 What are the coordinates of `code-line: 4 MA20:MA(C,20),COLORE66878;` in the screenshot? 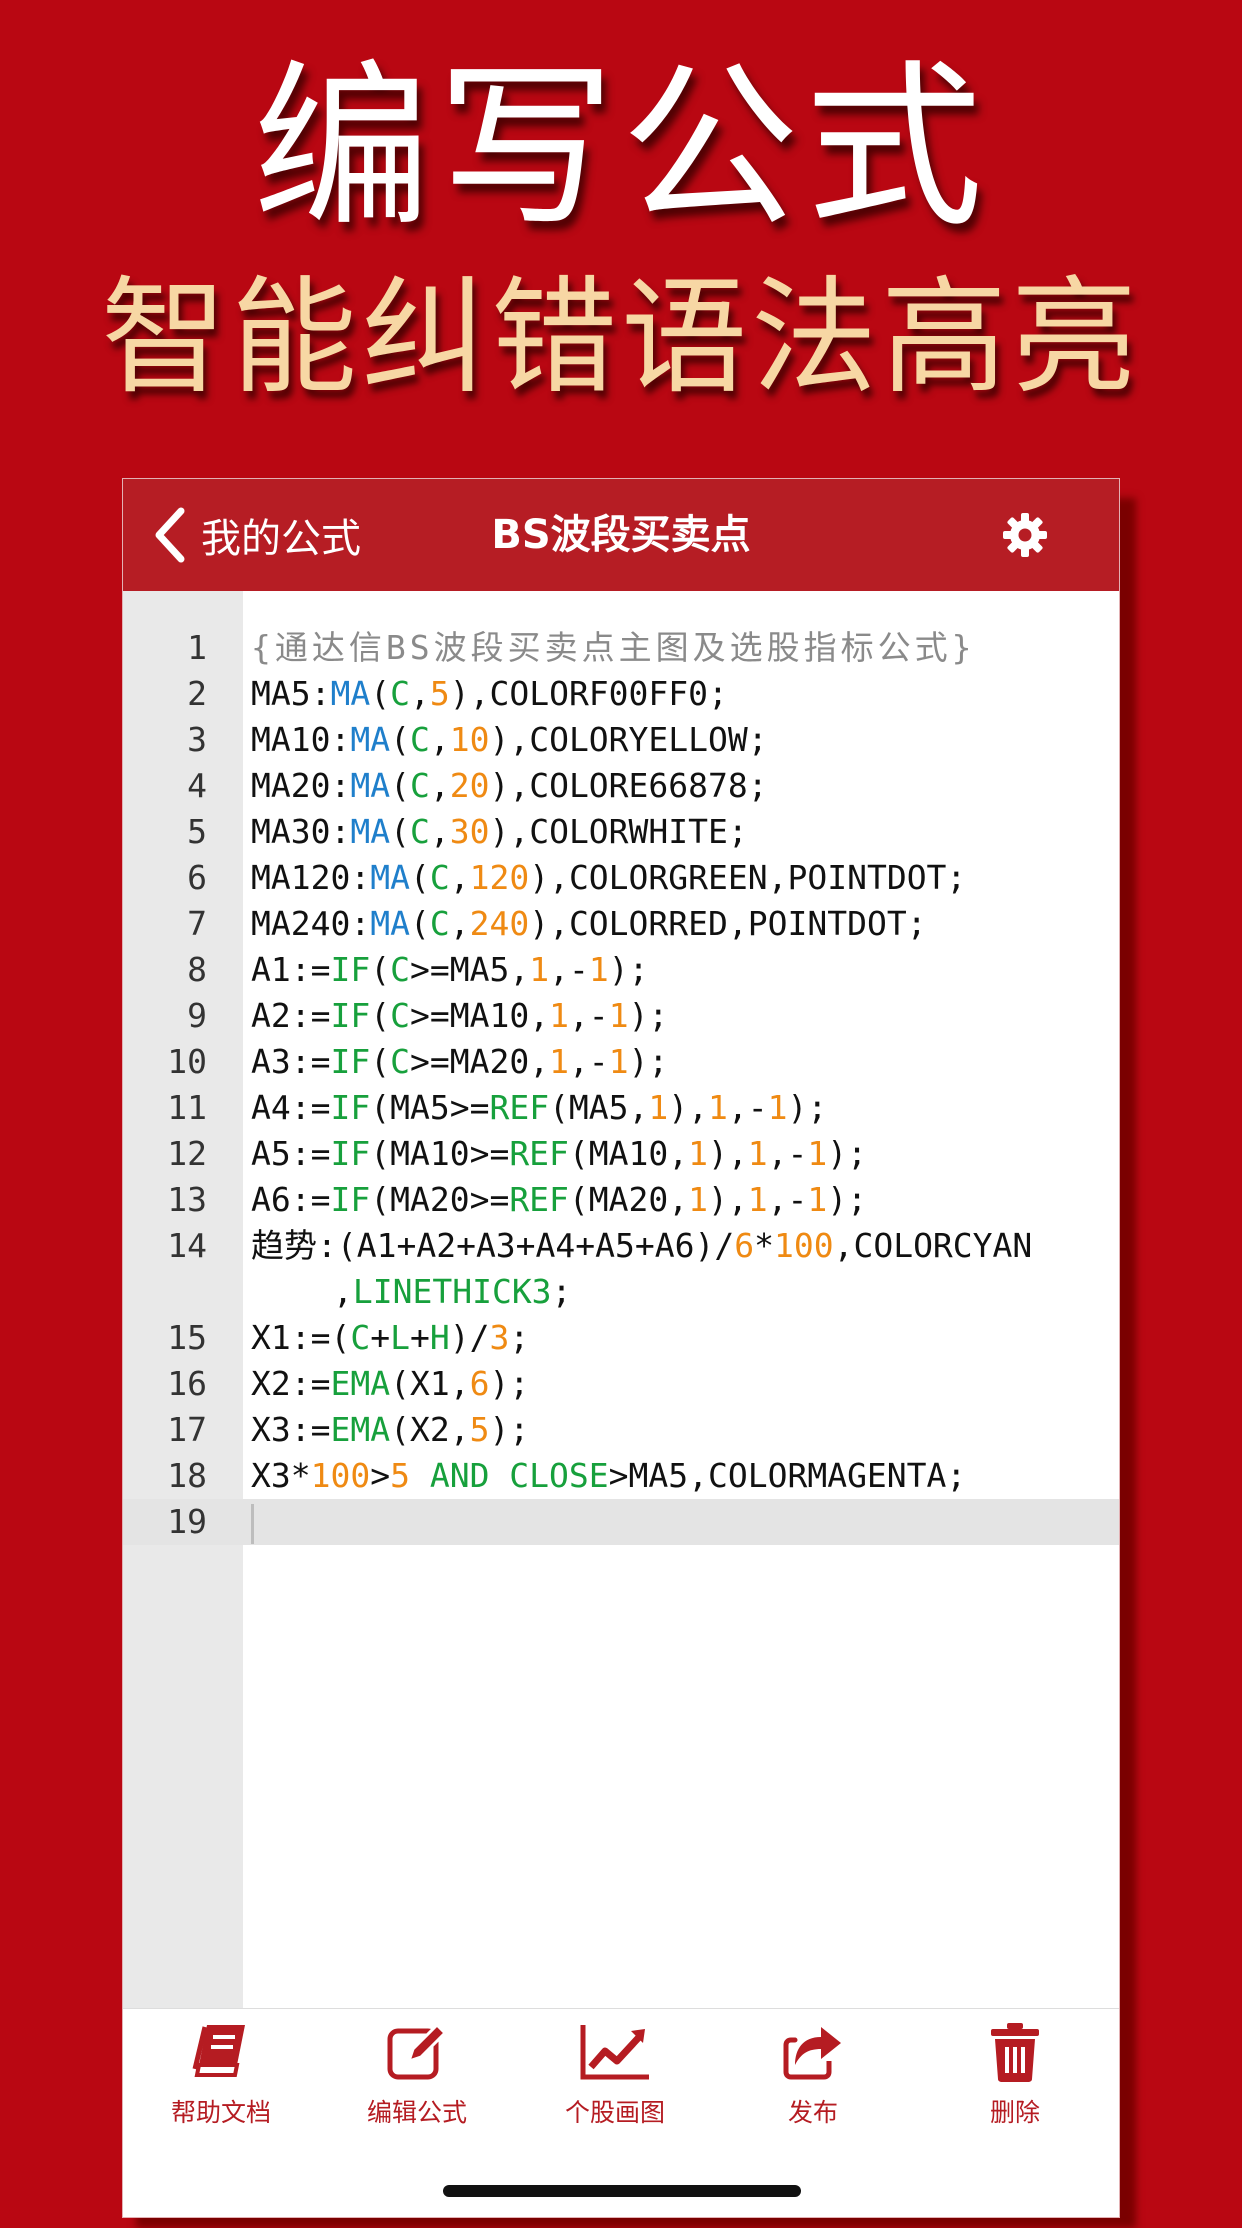 It's located at (621, 786).